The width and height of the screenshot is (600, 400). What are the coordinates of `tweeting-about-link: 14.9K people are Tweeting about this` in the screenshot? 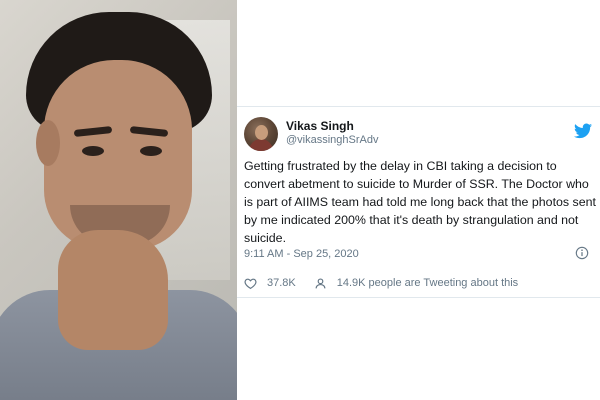 It's located at (427, 283).